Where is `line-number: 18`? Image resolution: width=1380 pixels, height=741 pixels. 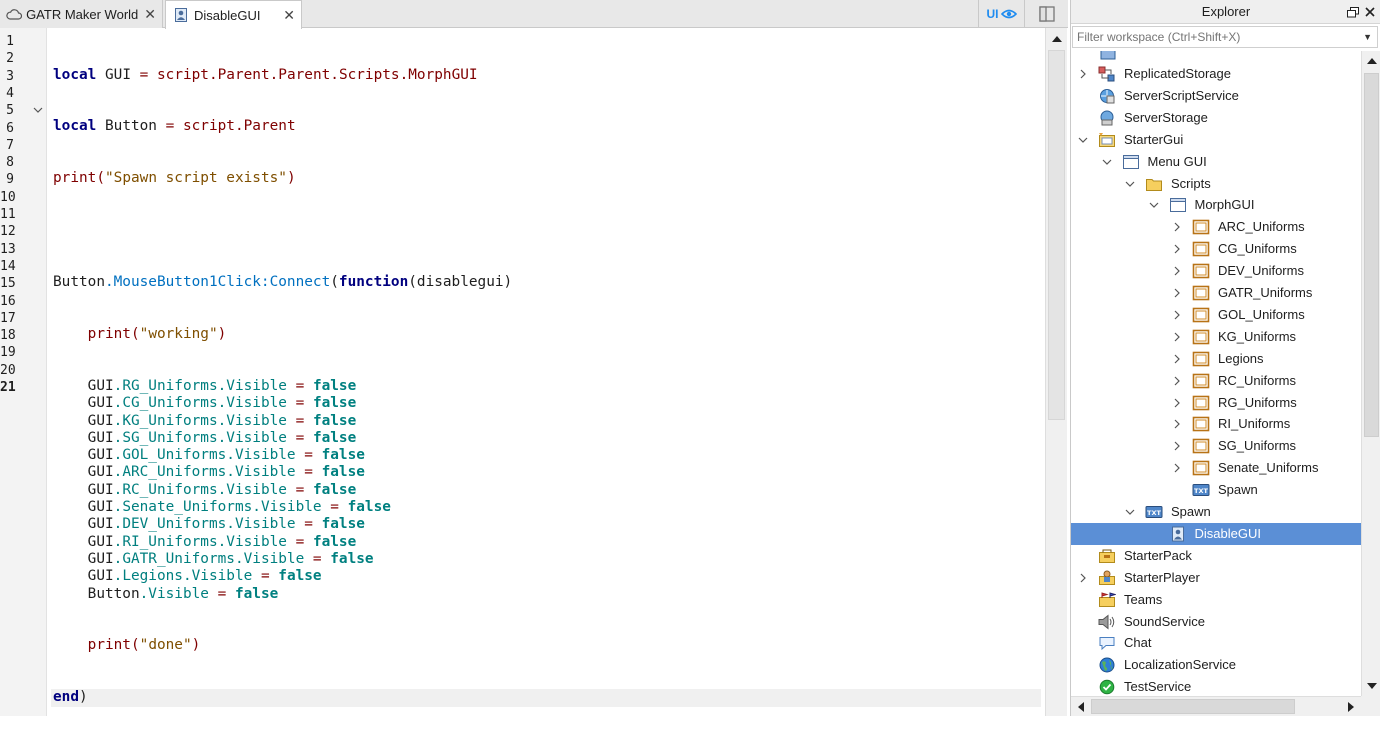
line-number: 18 is located at coordinates (8, 336).